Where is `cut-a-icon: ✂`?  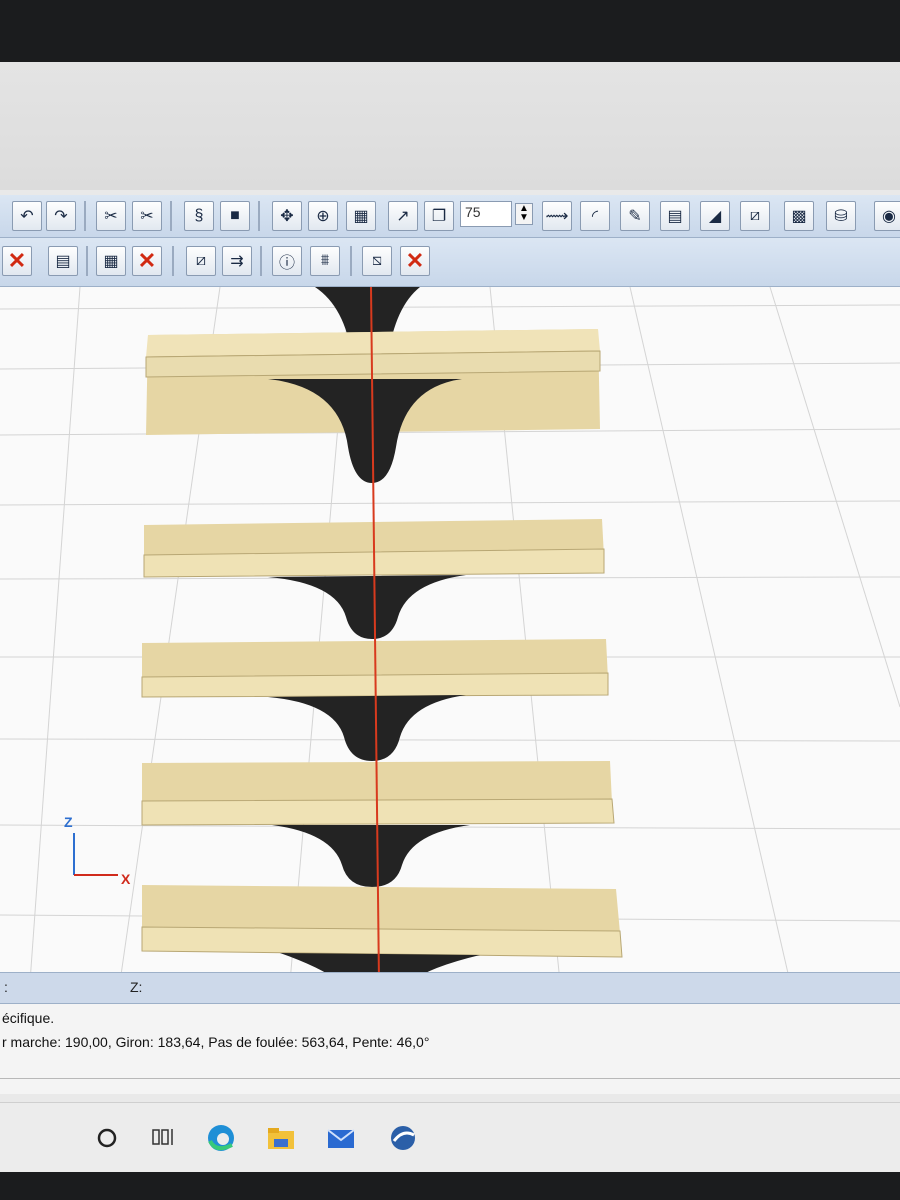 cut-a-icon: ✂ is located at coordinates (111, 216).